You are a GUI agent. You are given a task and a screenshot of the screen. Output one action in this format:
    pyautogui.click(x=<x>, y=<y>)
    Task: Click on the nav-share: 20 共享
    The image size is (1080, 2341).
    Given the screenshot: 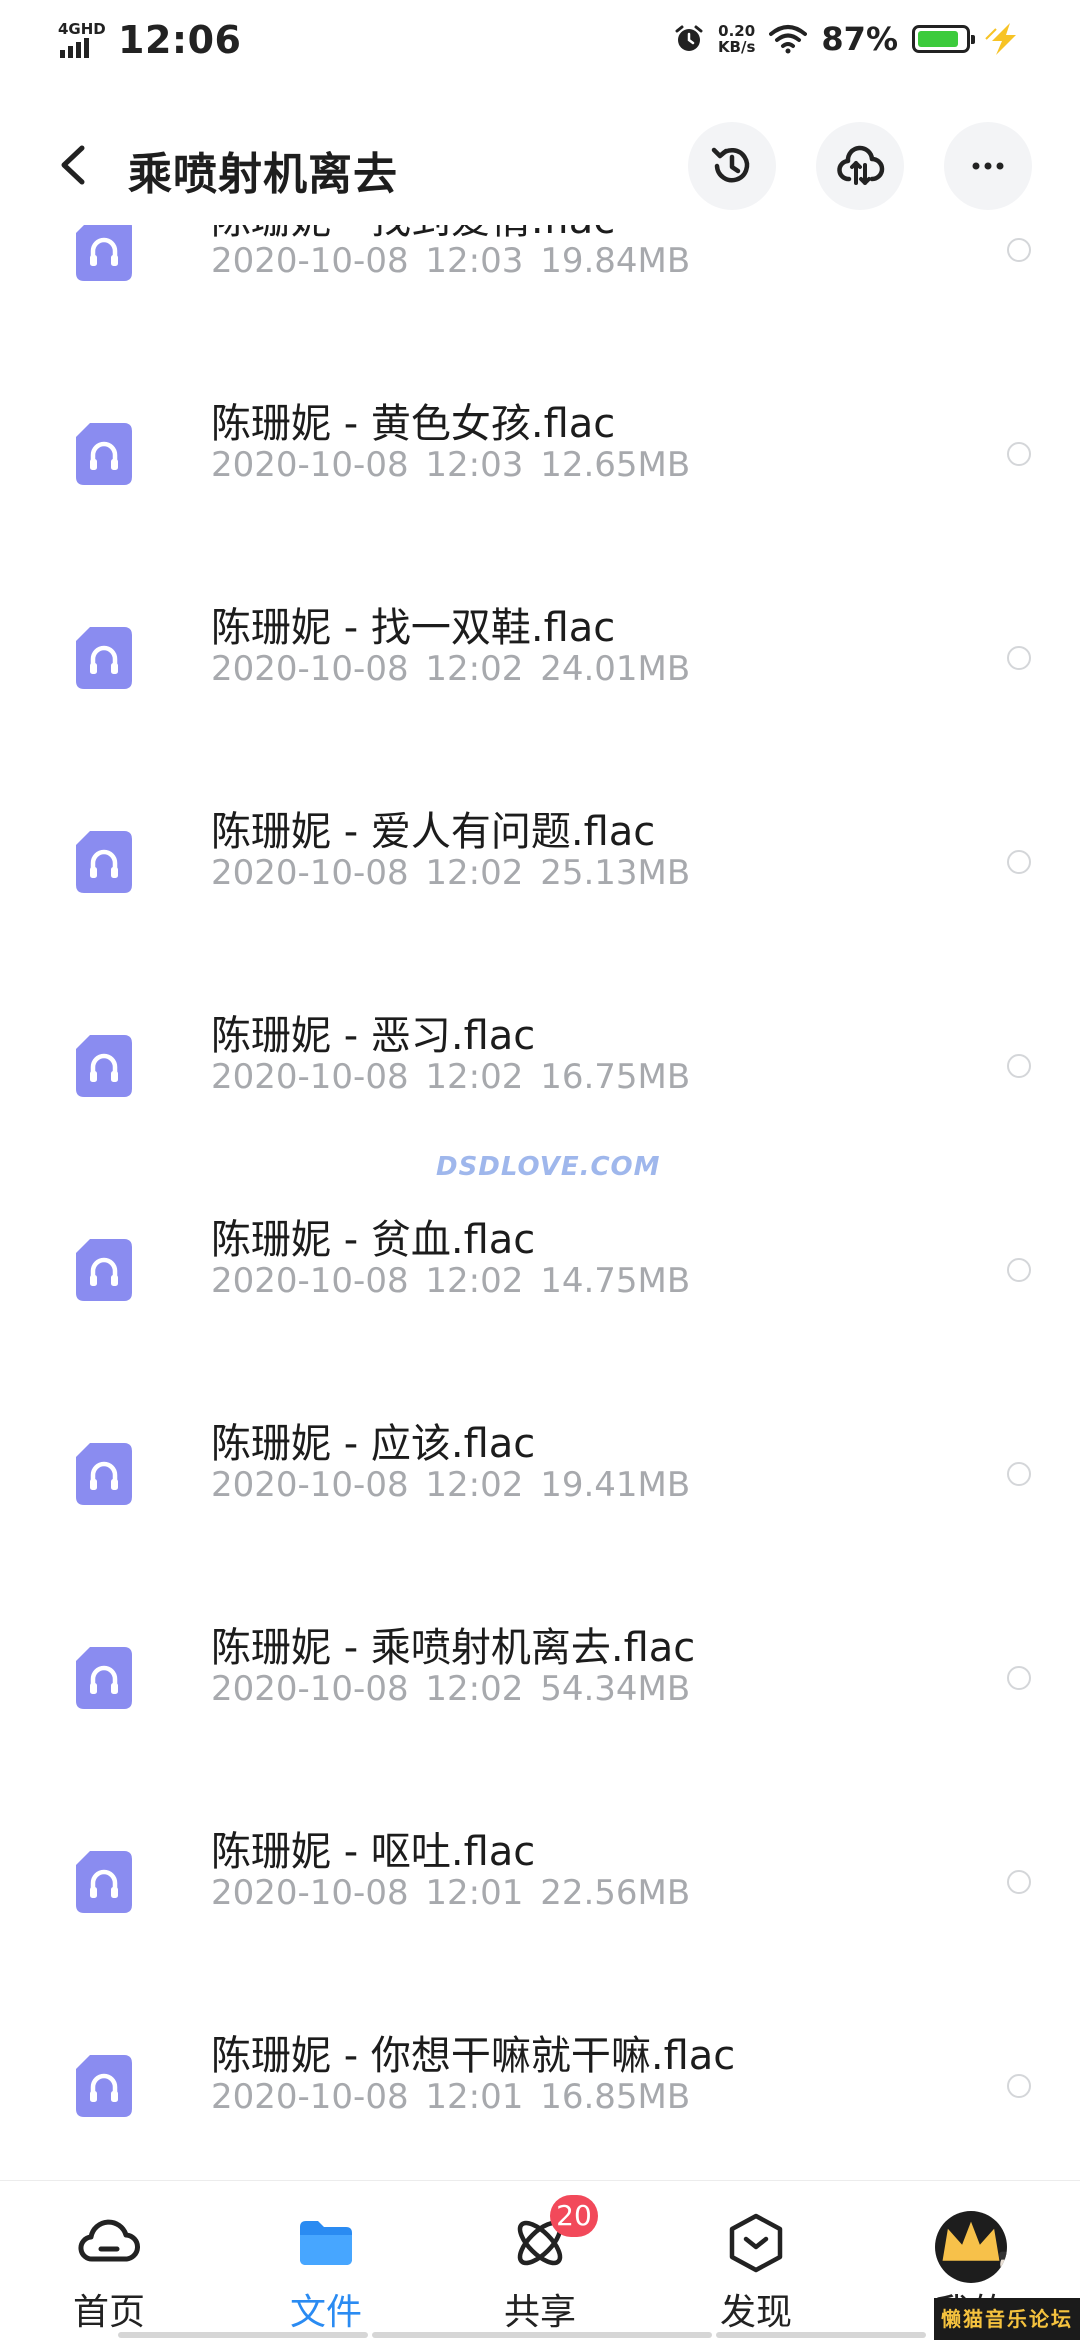 What is the action you would take?
    pyautogui.click(x=540, y=2261)
    